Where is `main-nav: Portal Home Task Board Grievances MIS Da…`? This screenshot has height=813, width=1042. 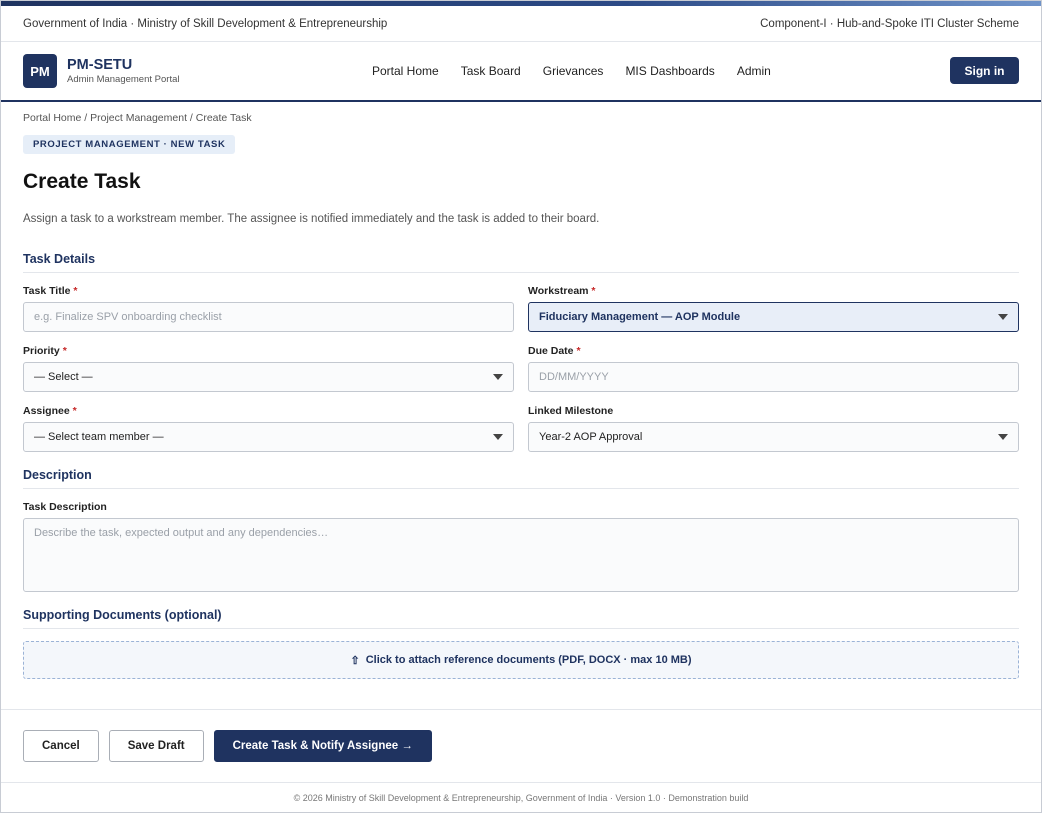 main-nav: Portal Home Task Board Grievances MIS Da… is located at coordinates (582, 71).